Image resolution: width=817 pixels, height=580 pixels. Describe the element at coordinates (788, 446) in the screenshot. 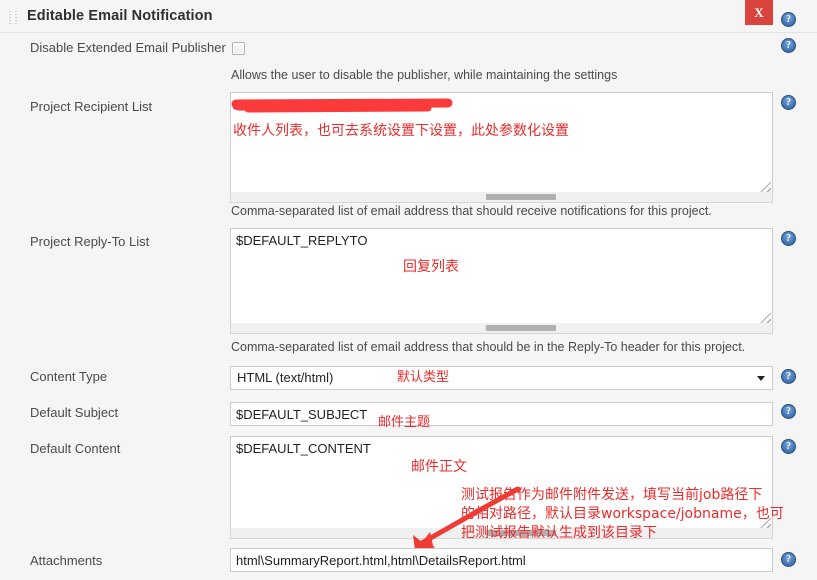

I see `help-question-icon-default-content` at that location.